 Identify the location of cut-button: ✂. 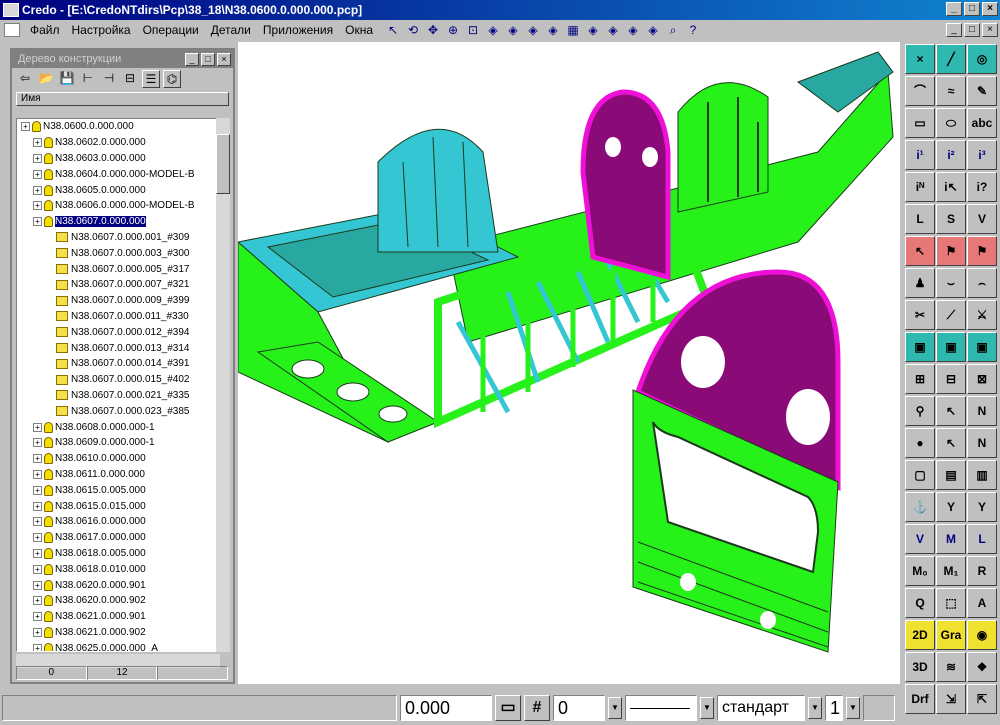
(920, 315).